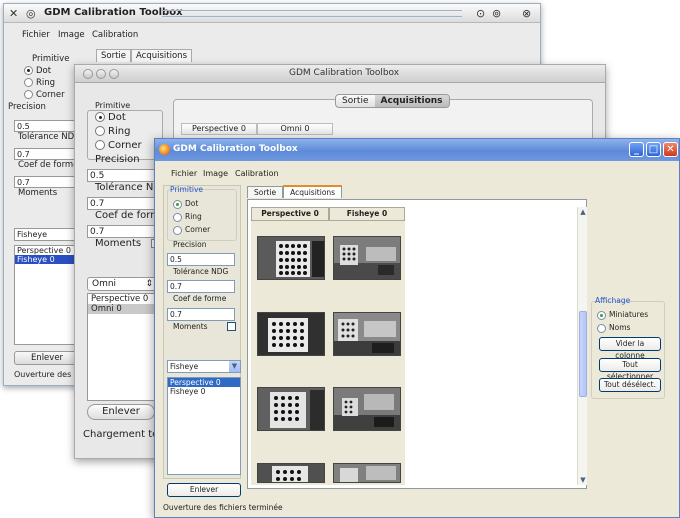  I want to click on minimize-icon: _, so click(636, 149).